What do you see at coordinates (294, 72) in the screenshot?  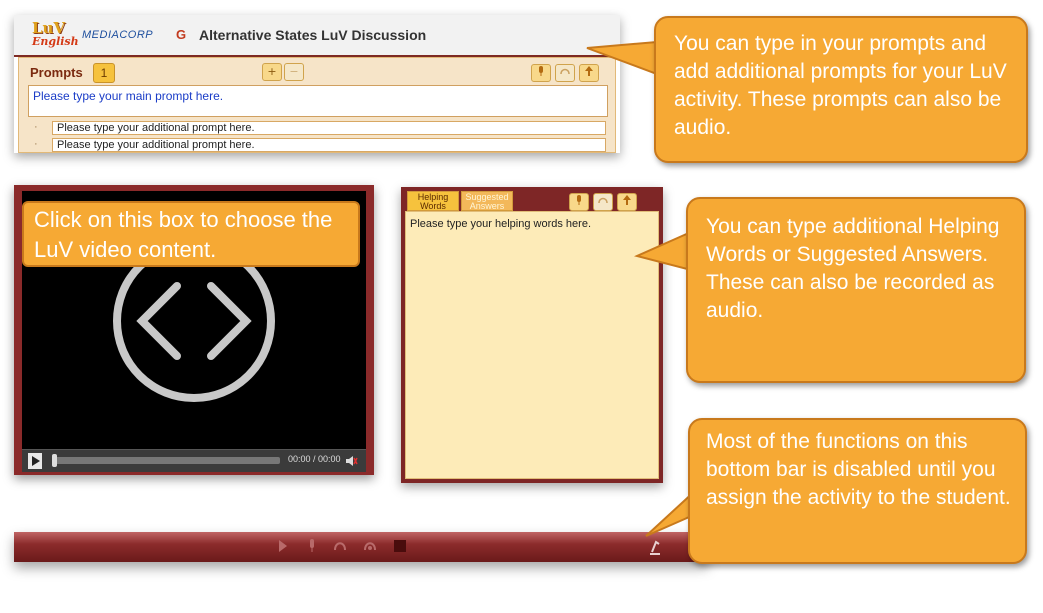 I see `remove-prompt-button: −` at bounding box center [294, 72].